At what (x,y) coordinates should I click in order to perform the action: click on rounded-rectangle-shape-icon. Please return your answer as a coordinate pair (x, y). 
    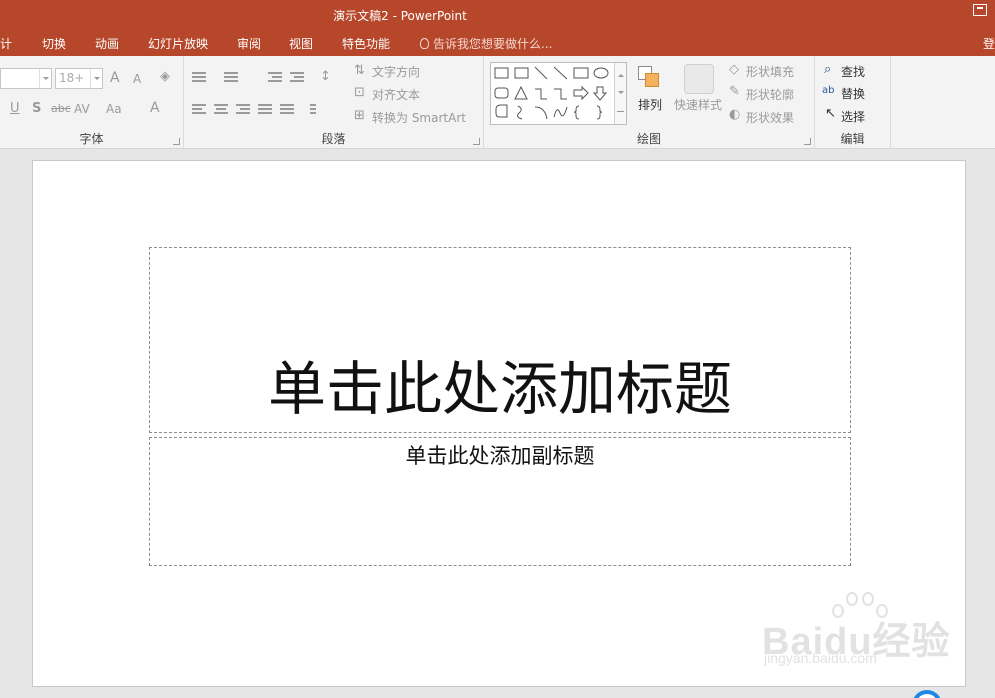
    Looking at the image, I should click on (501, 93).